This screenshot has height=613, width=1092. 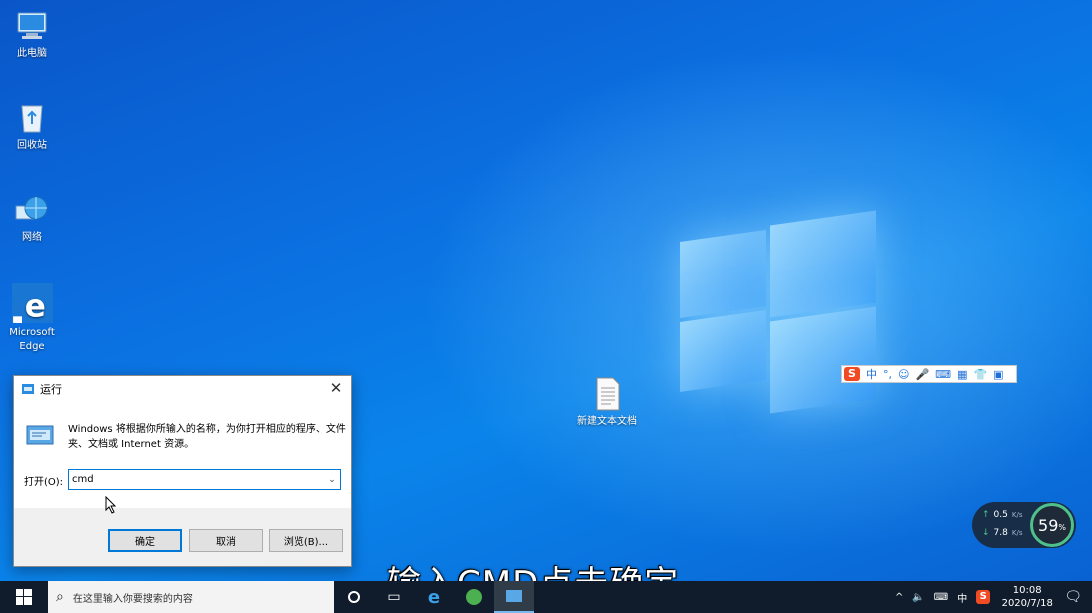 What do you see at coordinates (32, 237) in the screenshot?
I see `desktop-icon-label: 网络` at bounding box center [32, 237].